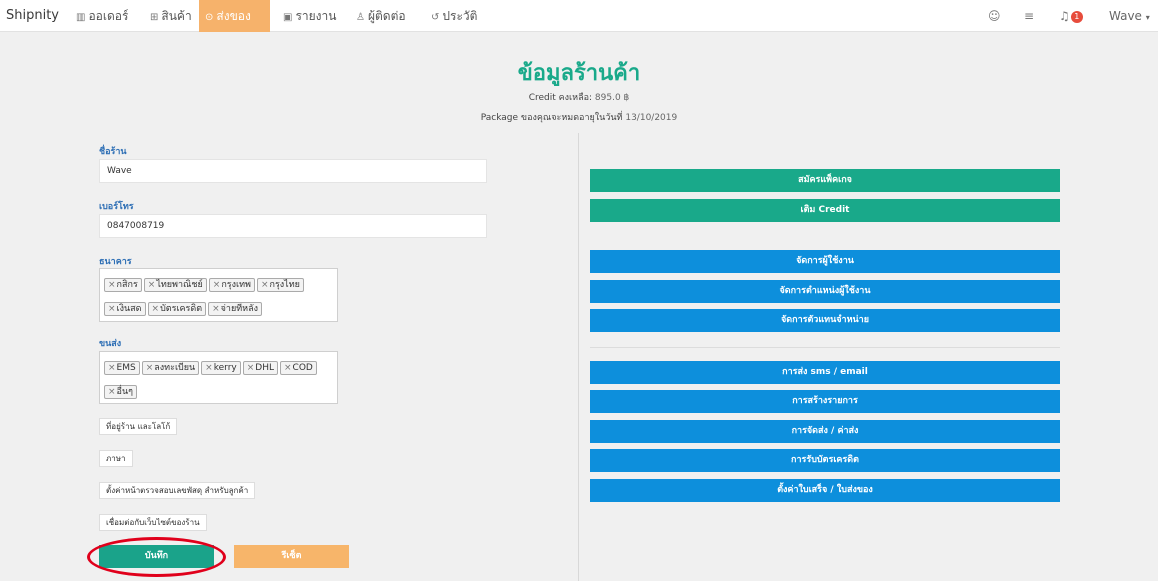  Describe the element at coordinates (825, 372) in the screenshot. I see `sms-email-settings-button: การส่ง sms / email` at that location.